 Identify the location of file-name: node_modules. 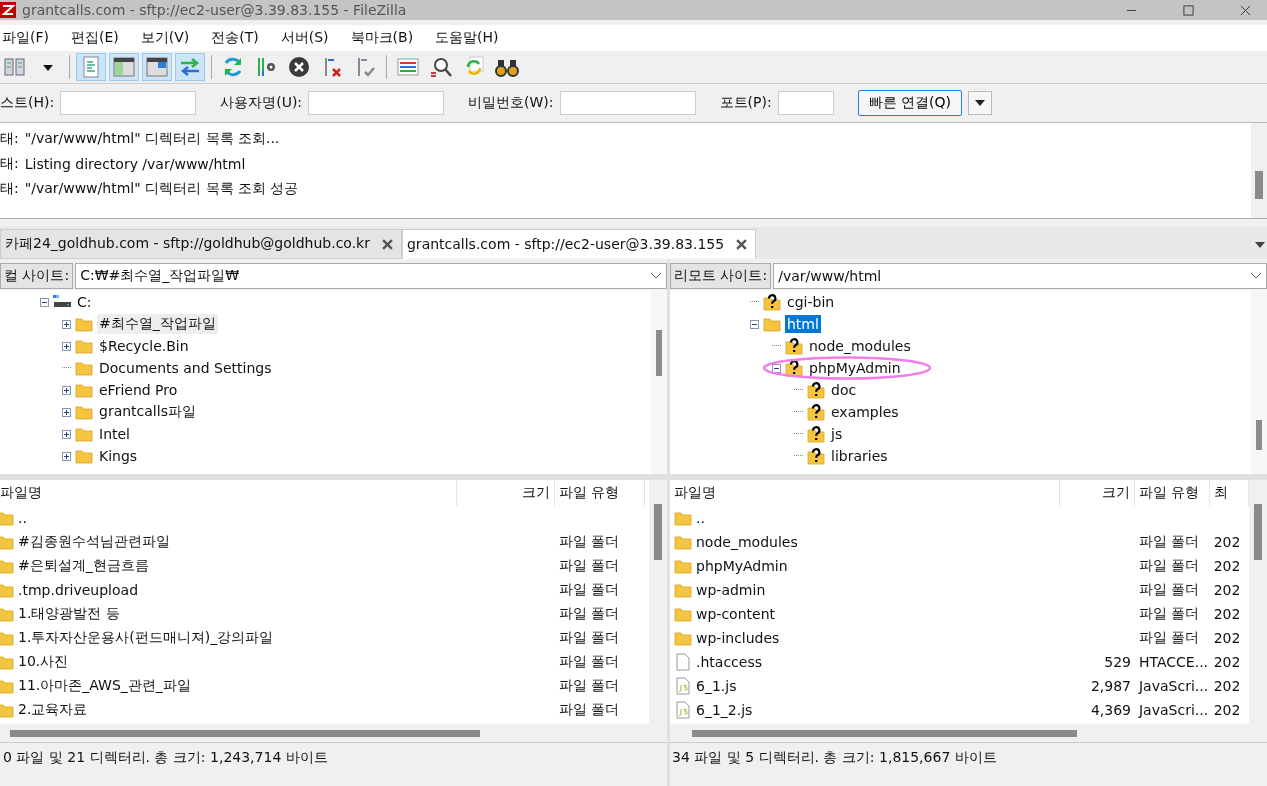
(747, 542).